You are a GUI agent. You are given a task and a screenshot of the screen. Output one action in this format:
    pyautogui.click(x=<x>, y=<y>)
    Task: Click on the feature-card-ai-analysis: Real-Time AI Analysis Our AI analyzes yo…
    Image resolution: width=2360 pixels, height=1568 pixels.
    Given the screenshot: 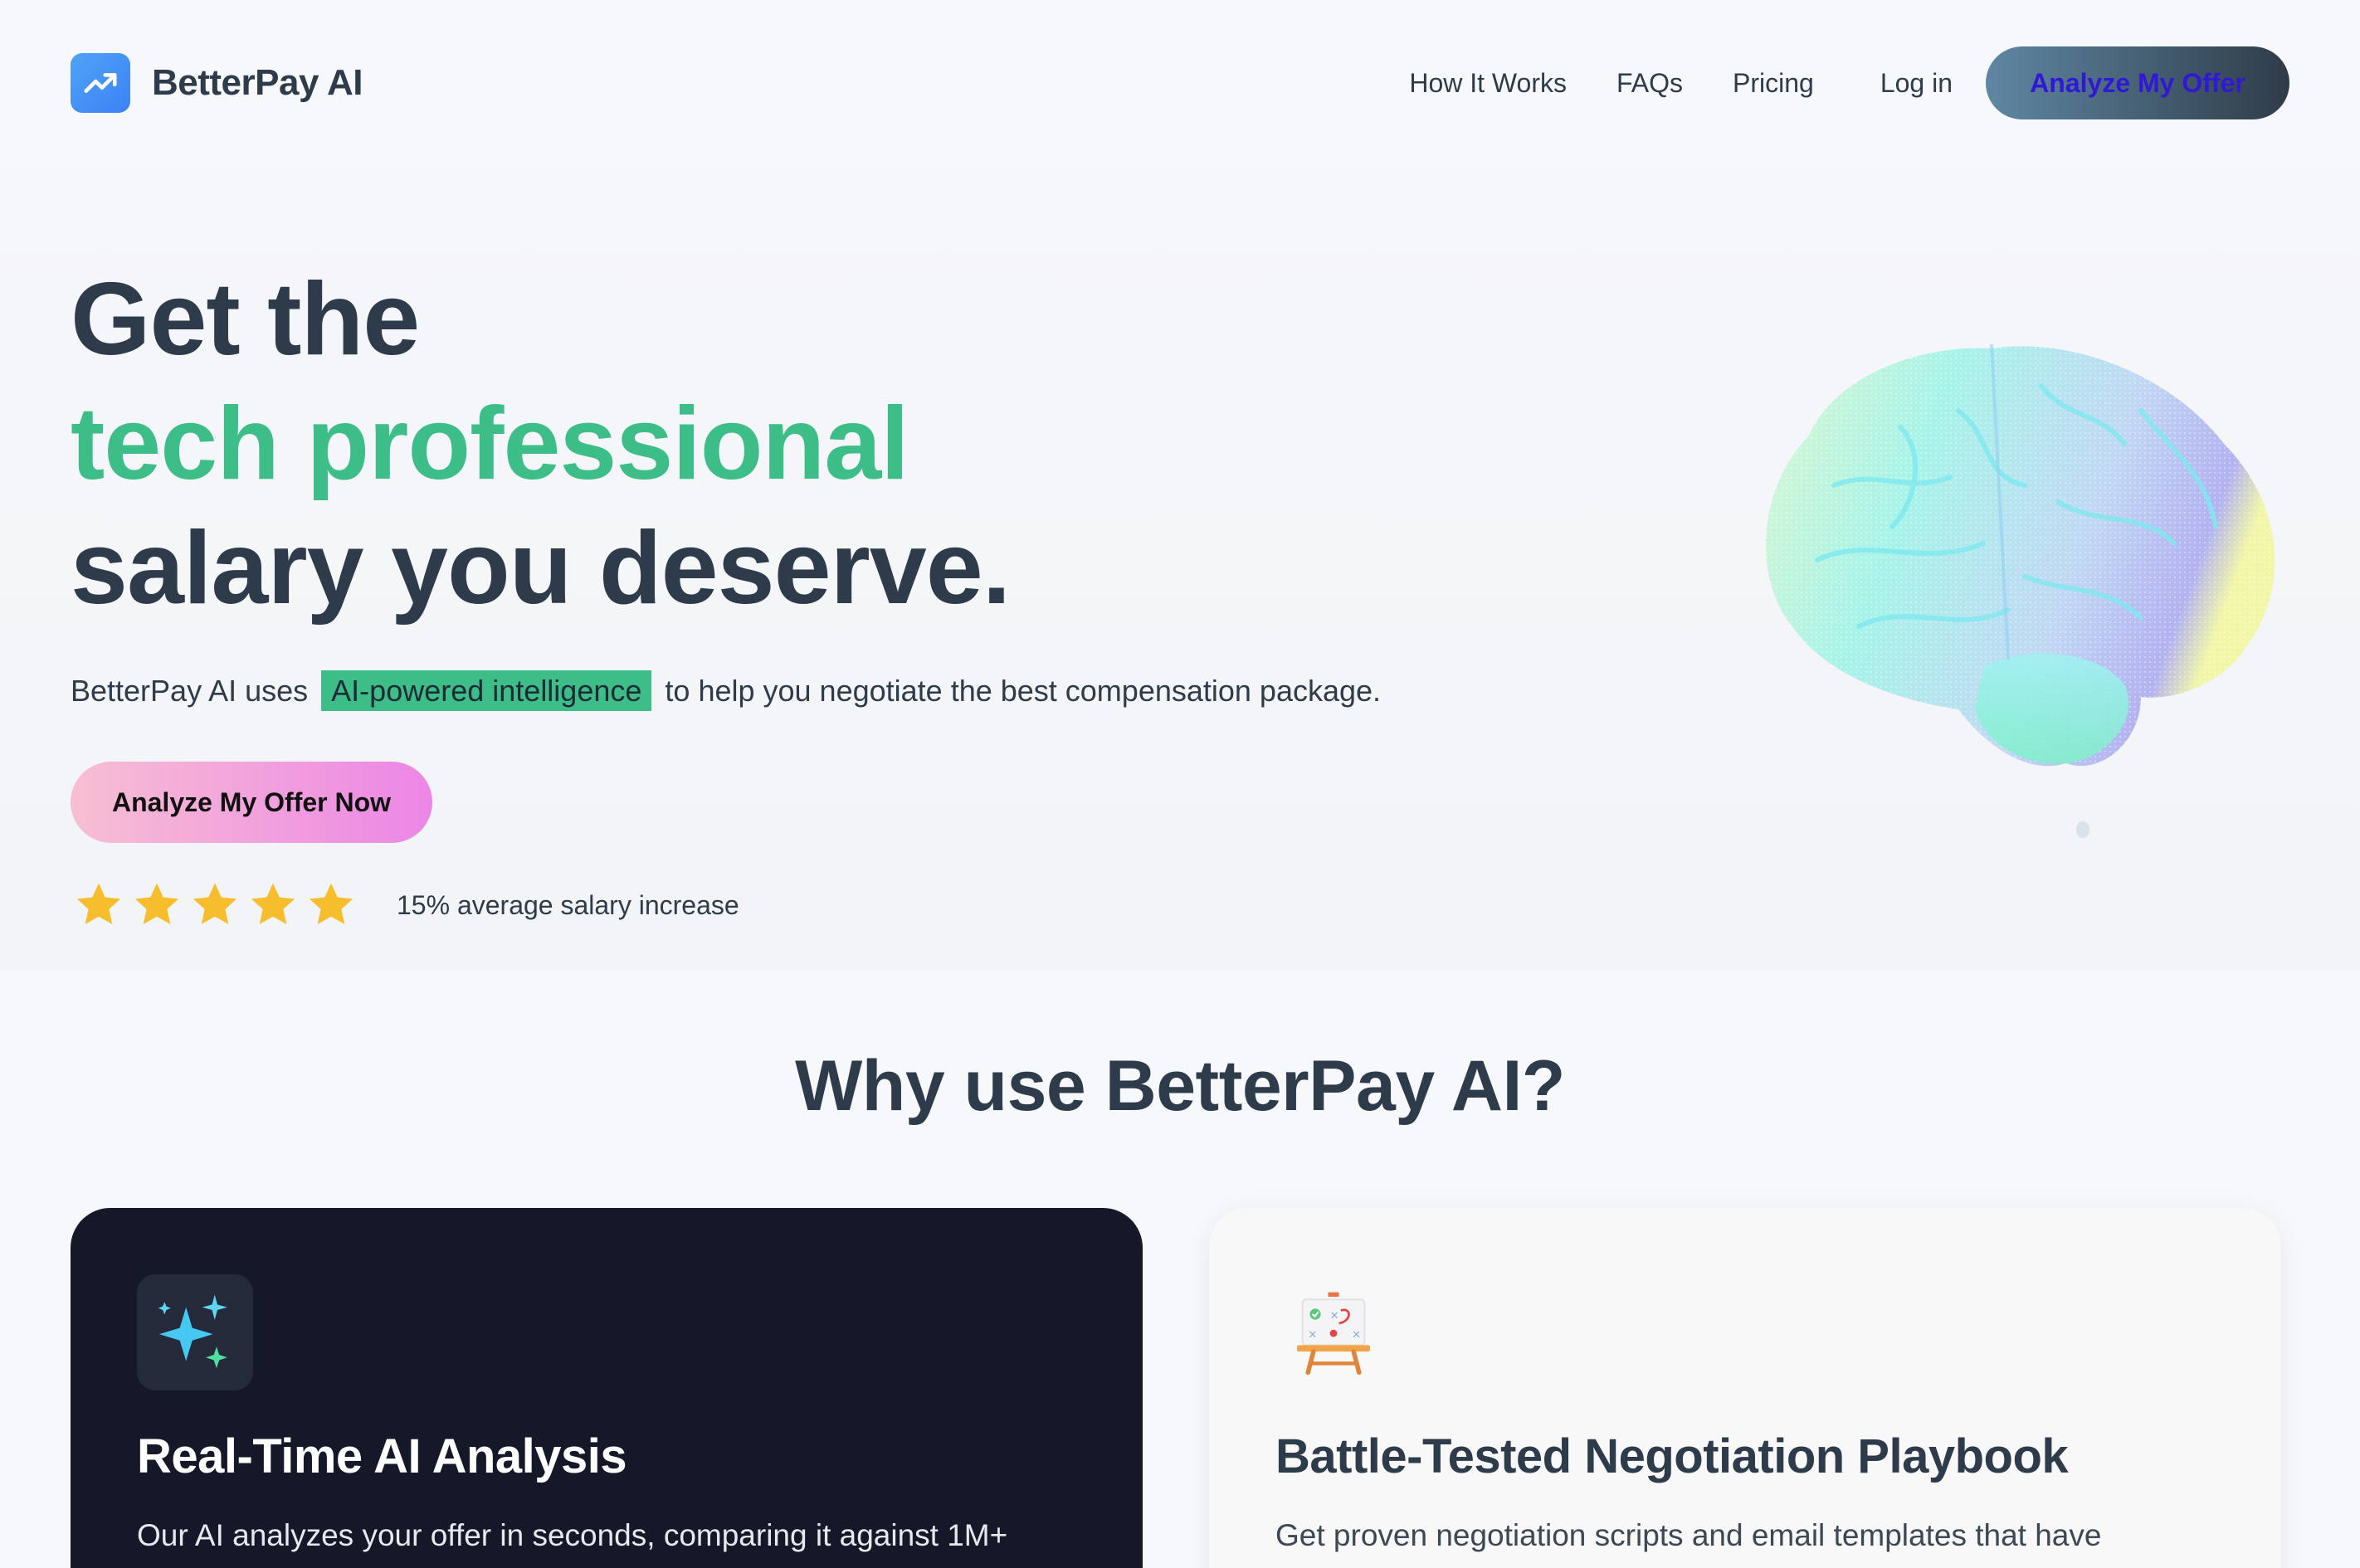 What is the action you would take?
    pyautogui.click(x=607, y=1388)
    